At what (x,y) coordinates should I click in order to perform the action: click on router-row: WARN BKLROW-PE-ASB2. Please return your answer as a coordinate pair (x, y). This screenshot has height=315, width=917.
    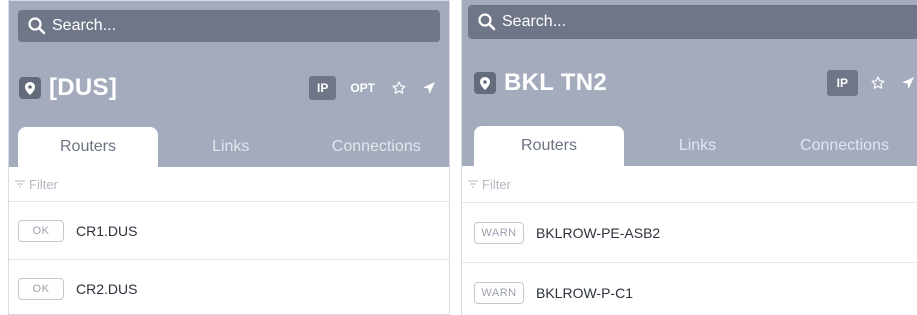
    Looking at the image, I should click on (689, 233).